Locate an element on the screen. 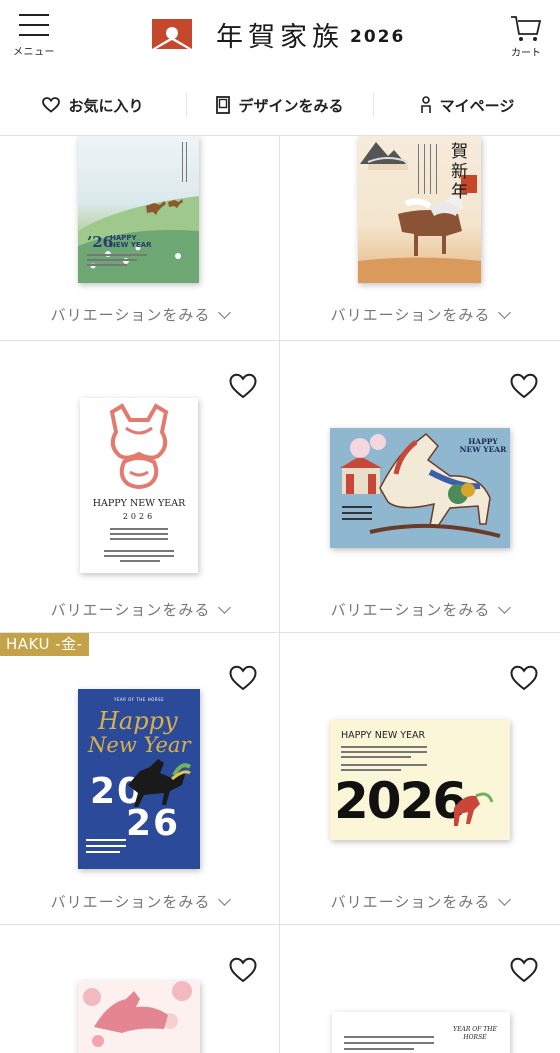 Image resolution: width=560 pixels, height=1053 pixels. design-cell is located at coordinates (140, 989).